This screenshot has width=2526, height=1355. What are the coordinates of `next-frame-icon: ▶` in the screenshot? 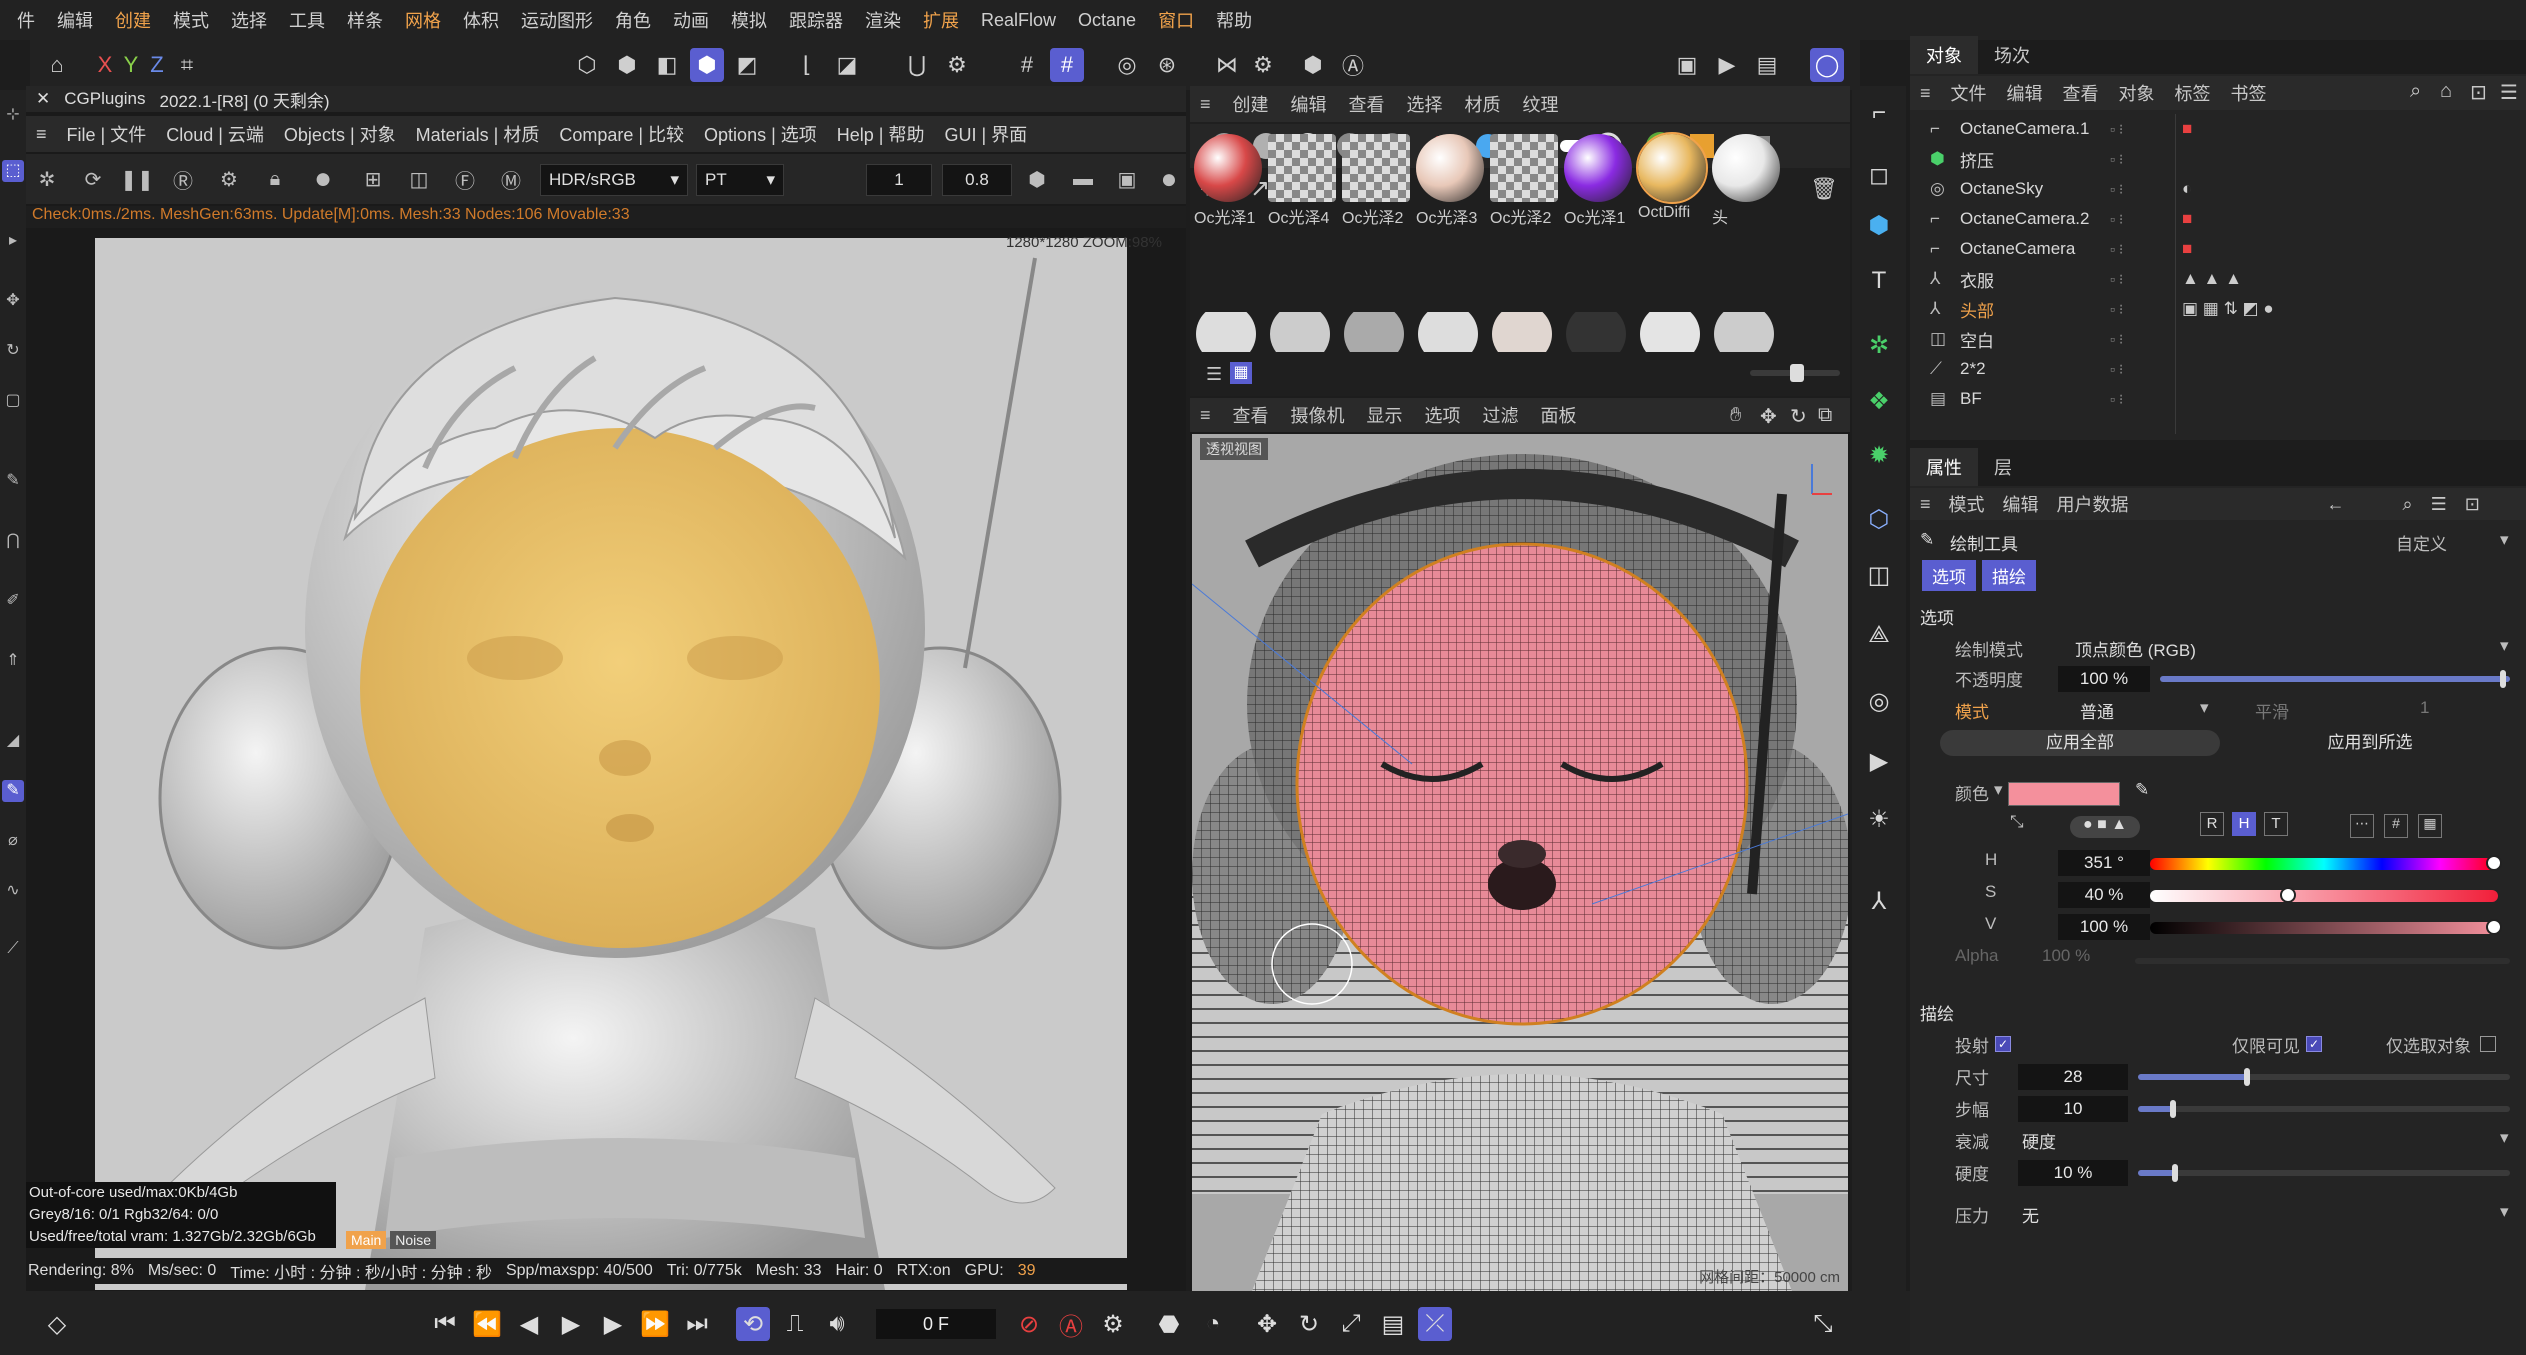 It's located at (613, 1324).